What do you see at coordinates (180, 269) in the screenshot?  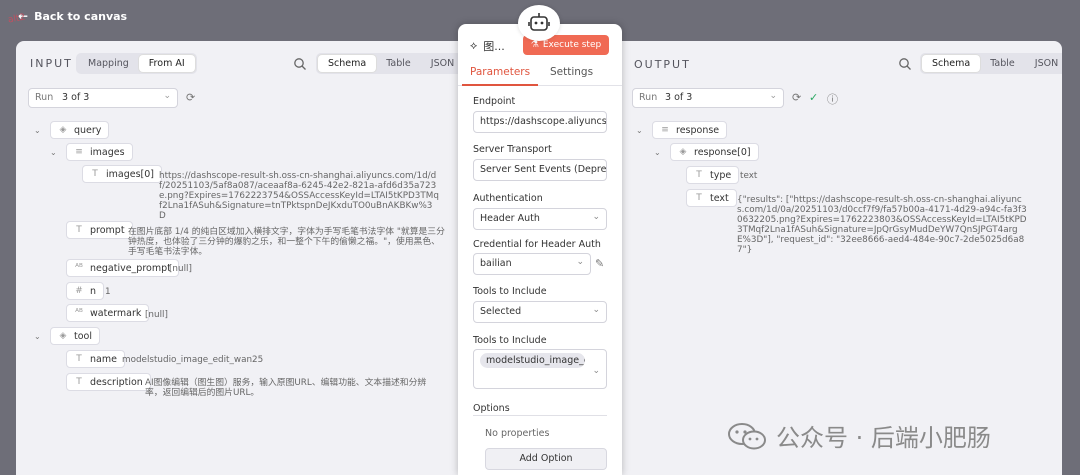 I see `negative-prompt-value: [null]` at bounding box center [180, 269].